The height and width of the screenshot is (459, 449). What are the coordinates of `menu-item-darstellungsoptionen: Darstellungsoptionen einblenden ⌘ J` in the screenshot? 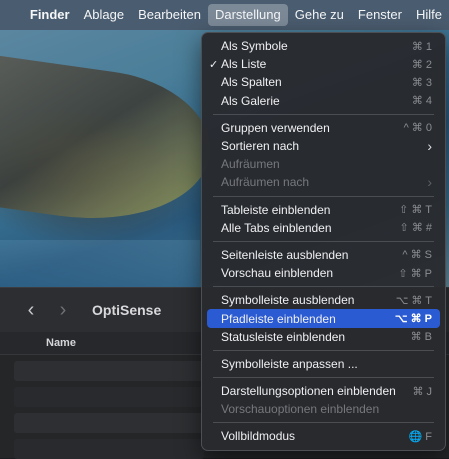 It's located at (323, 391).